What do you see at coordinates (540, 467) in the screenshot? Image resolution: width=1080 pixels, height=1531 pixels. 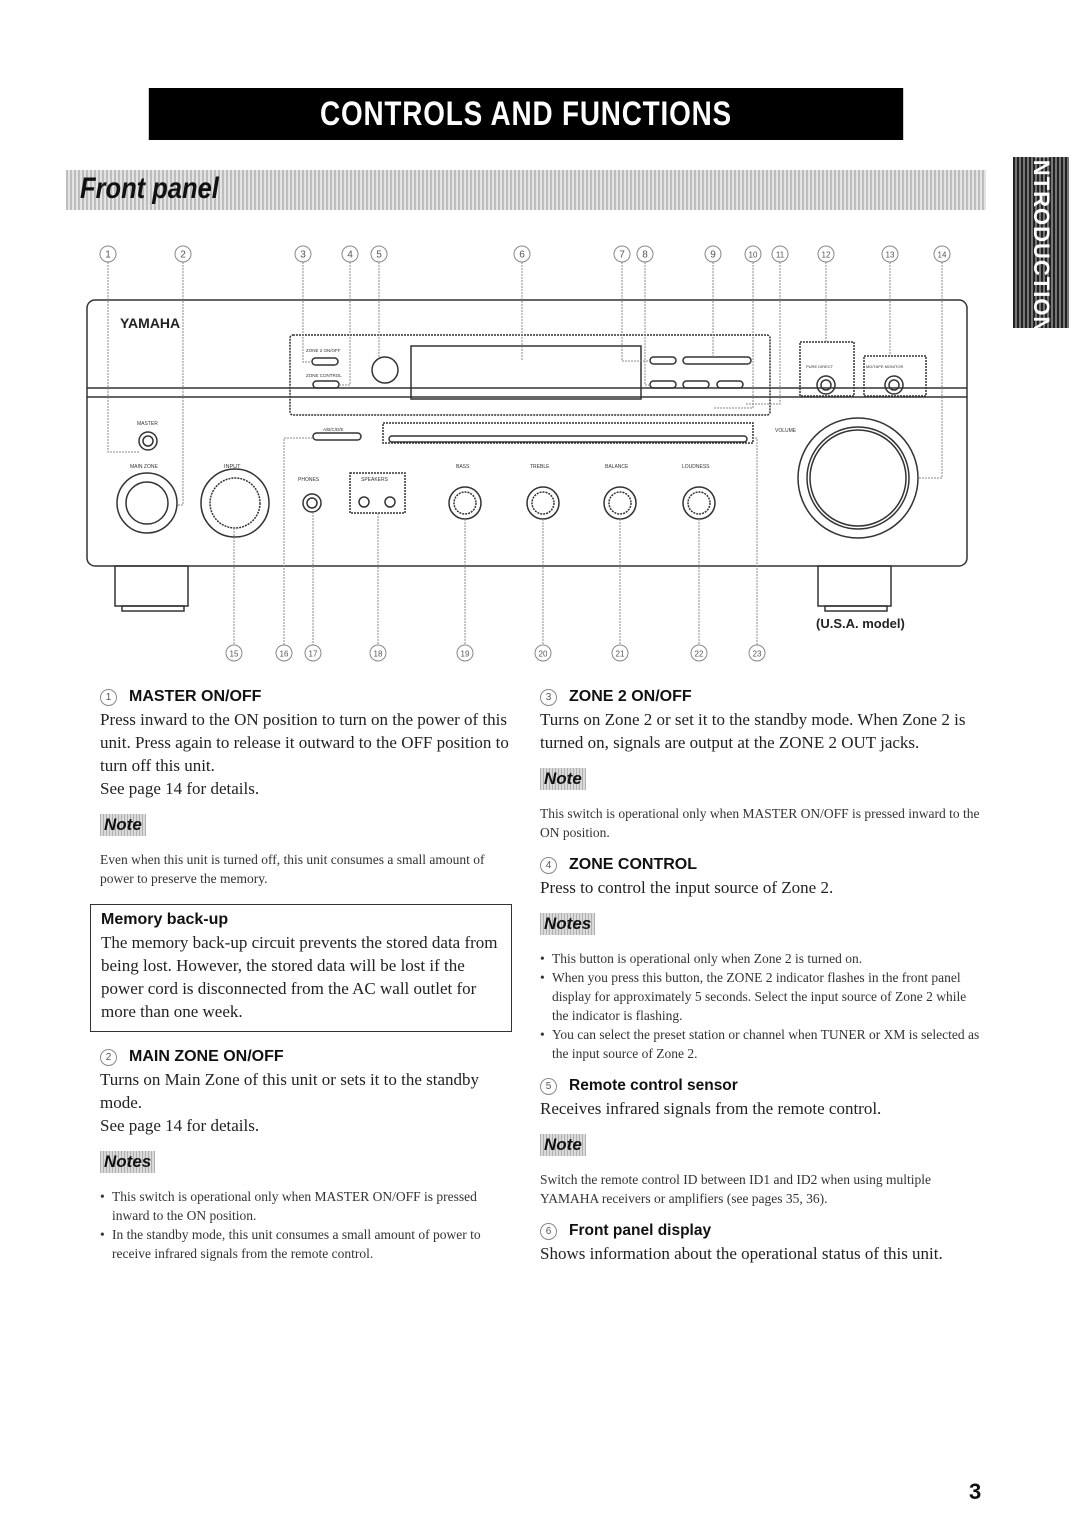 I see `label-treble: TREBLE` at bounding box center [540, 467].